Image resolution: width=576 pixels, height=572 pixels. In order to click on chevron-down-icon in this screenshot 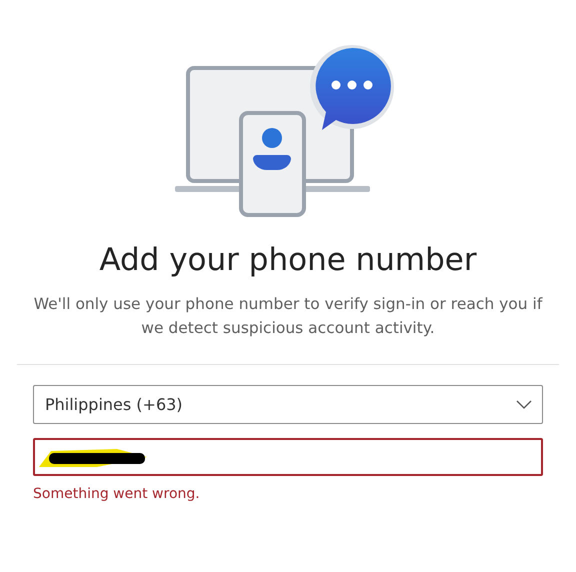, I will do `click(524, 404)`.